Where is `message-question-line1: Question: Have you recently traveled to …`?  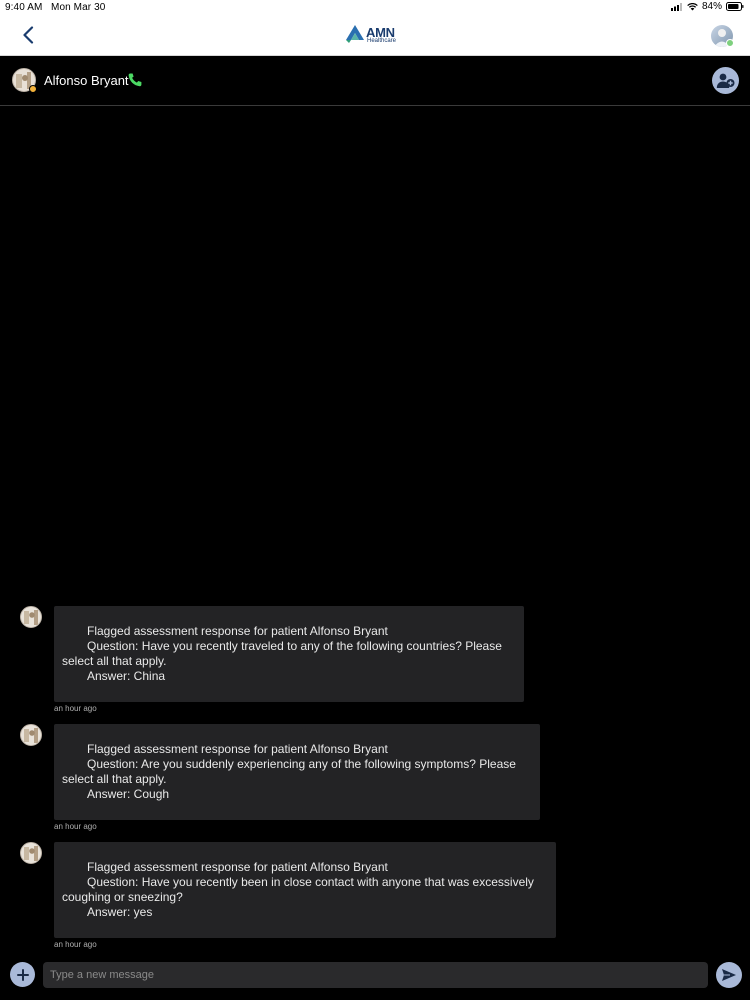
message-question-line1: Question: Have you recently traveled to … is located at coordinates (294, 646).